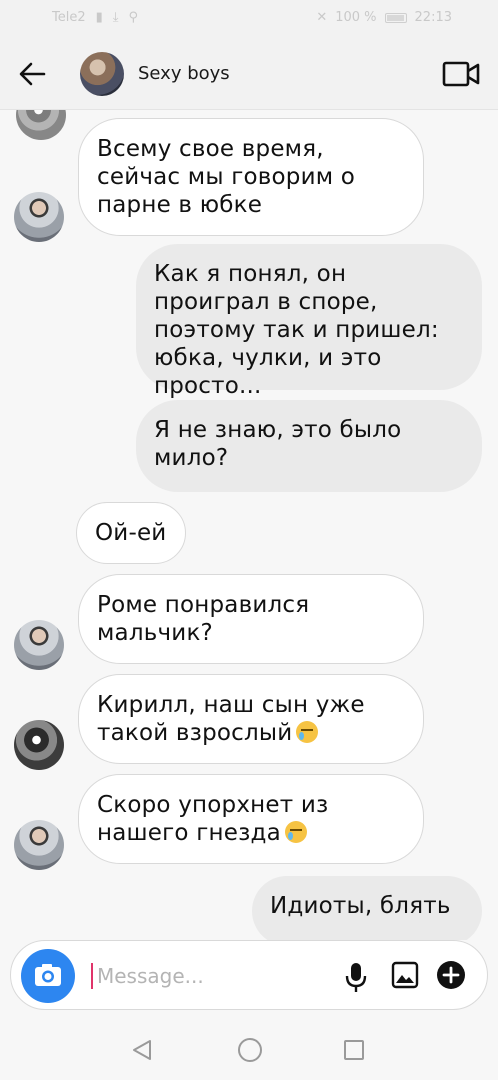 The height and width of the screenshot is (1080, 498). Describe the element at coordinates (433, 17) in the screenshot. I see `clock: 22:13` at that location.